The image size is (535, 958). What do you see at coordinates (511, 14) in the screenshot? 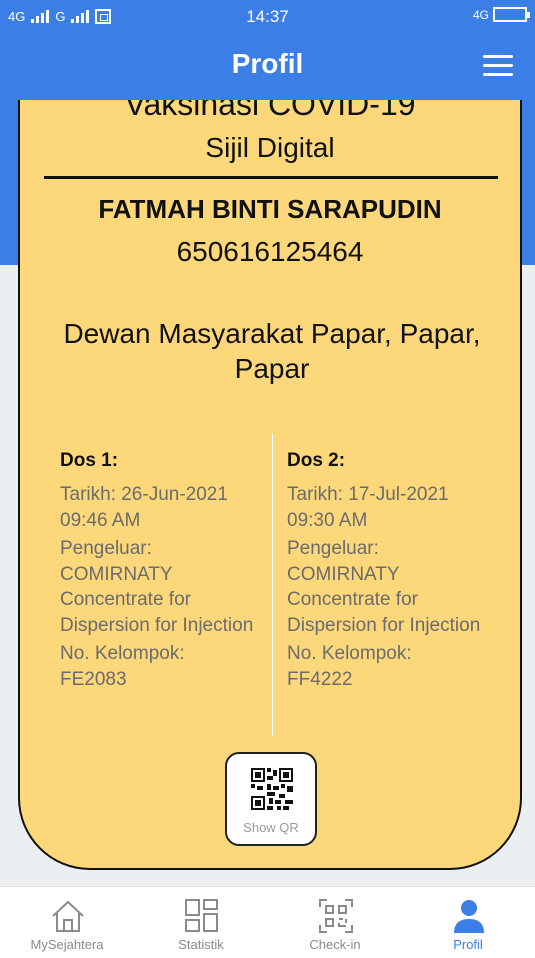
I see `battery-icon` at bounding box center [511, 14].